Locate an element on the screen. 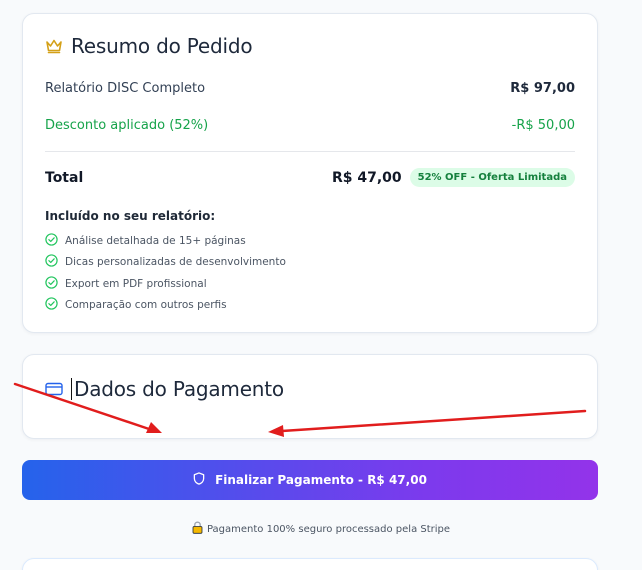 The image size is (642, 570). crown-icon is located at coordinates (54, 46).